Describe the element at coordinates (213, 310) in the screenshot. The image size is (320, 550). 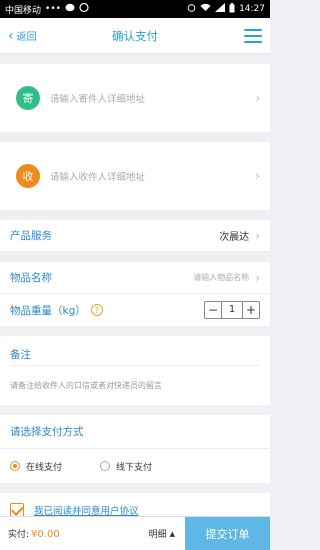
I see `decrease-button: −` at that location.